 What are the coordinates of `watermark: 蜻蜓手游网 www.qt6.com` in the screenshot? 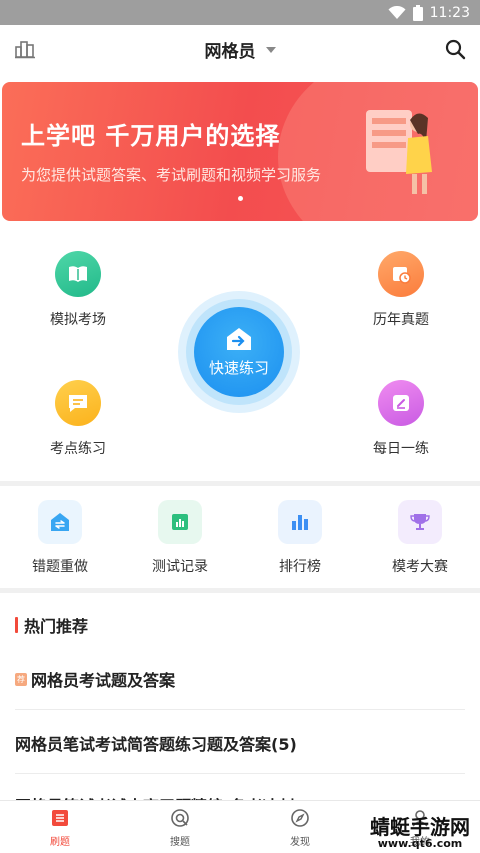 It's located at (420, 833).